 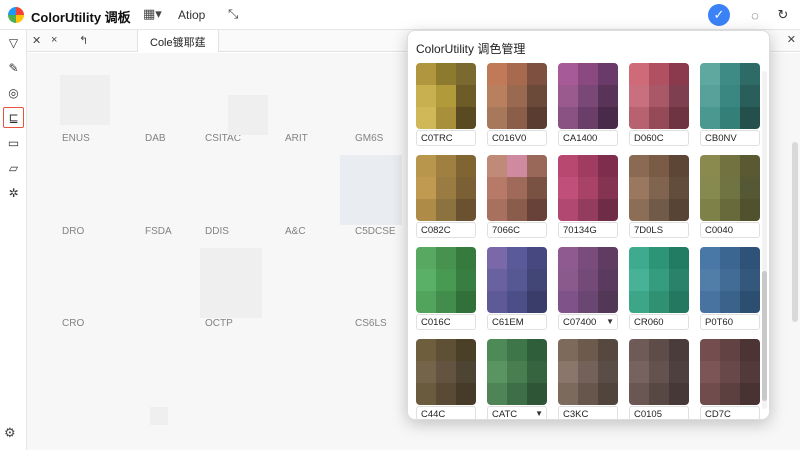 What do you see at coordinates (10, 433) in the screenshot?
I see `gear-icon: ⚙` at bounding box center [10, 433].